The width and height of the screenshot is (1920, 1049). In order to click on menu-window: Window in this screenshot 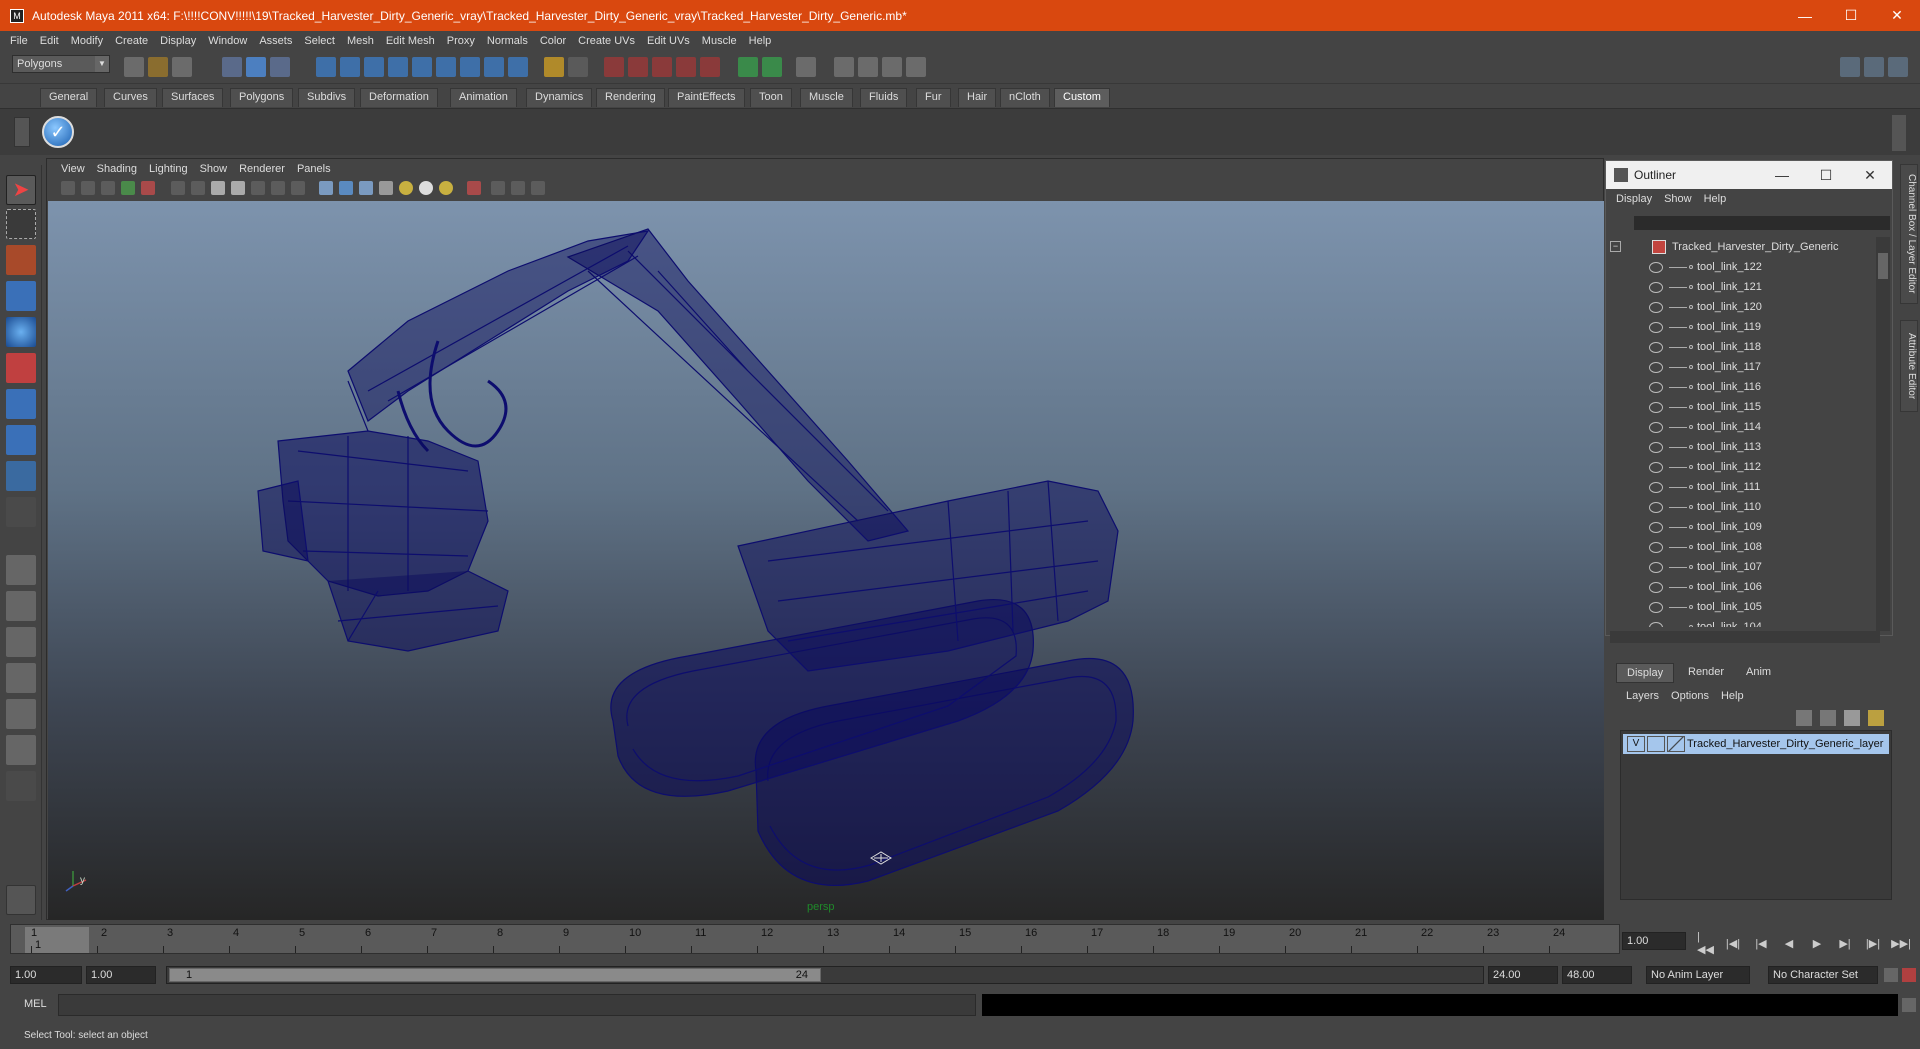, I will do `click(227, 41)`.